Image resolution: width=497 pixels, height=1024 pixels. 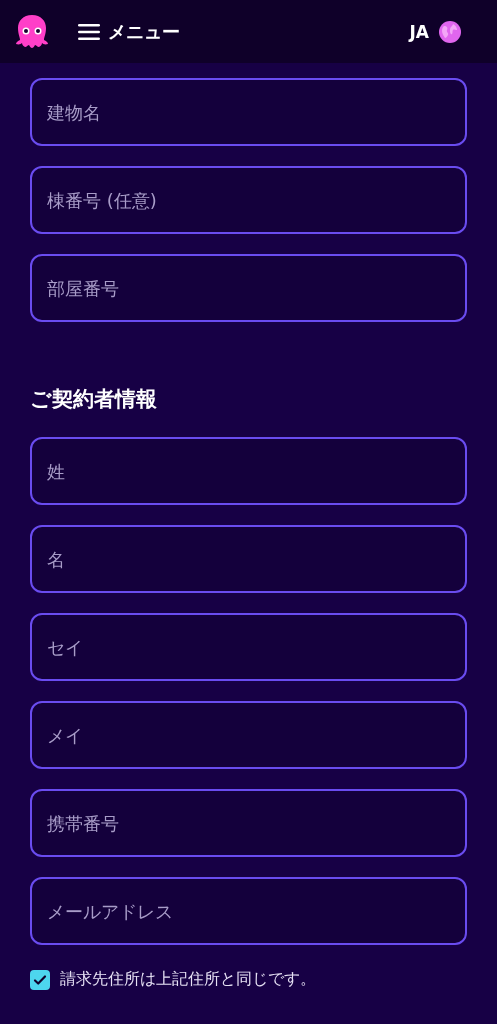 I want to click on menu-button: メニュー, so click(x=129, y=31).